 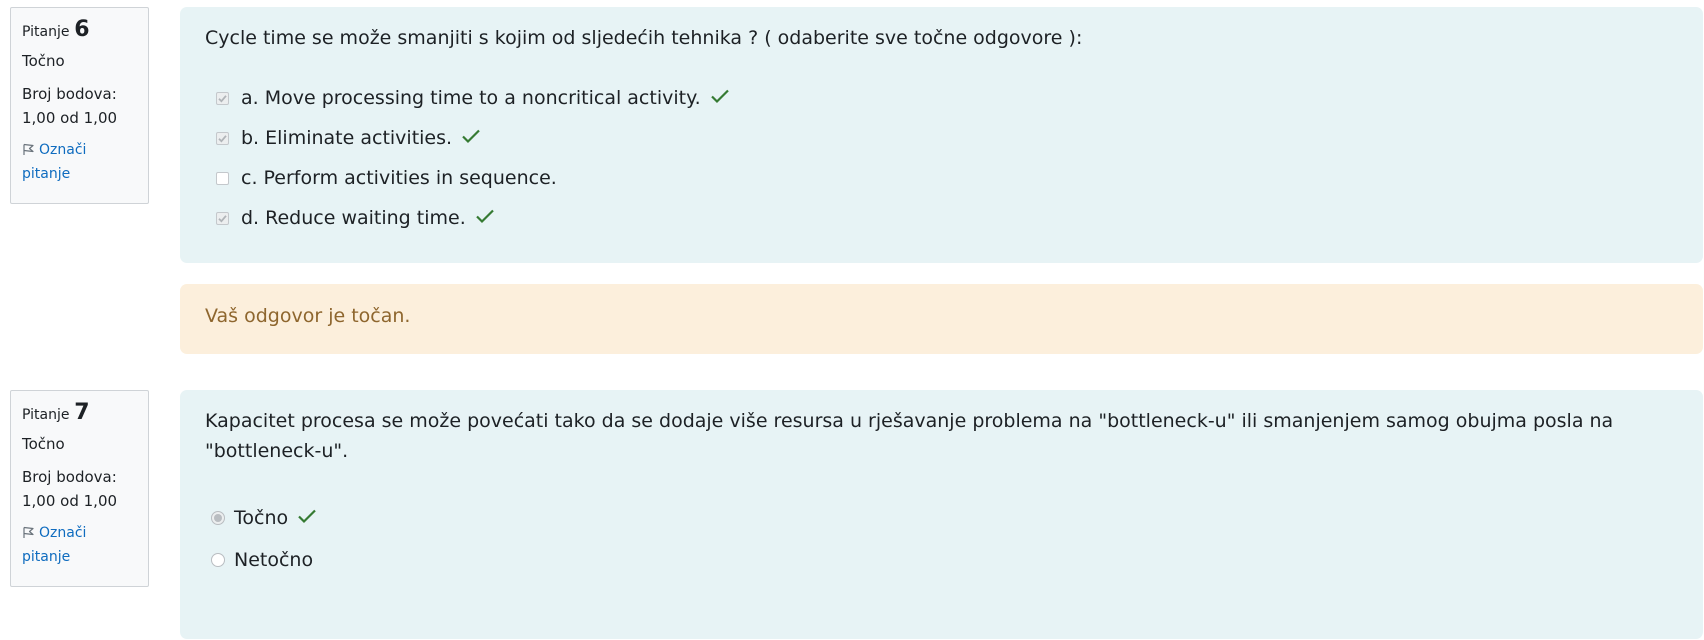 I want to click on feedback-box: Vaš odgovor je točan., so click(x=941, y=319).